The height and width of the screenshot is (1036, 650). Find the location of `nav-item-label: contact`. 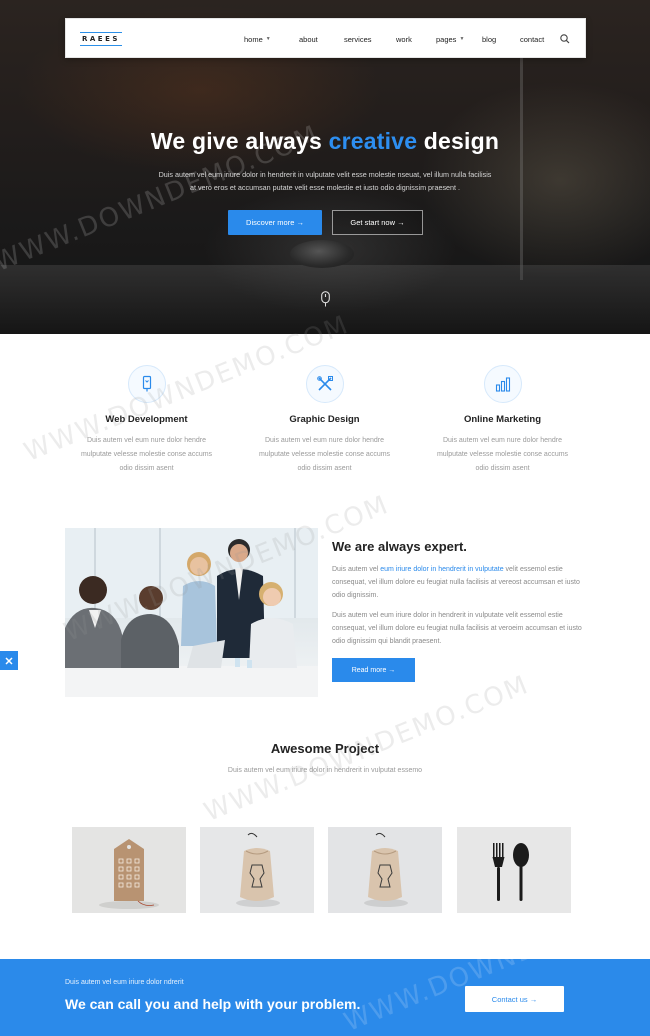

nav-item-label: contact is located at coordinates (532, 39).